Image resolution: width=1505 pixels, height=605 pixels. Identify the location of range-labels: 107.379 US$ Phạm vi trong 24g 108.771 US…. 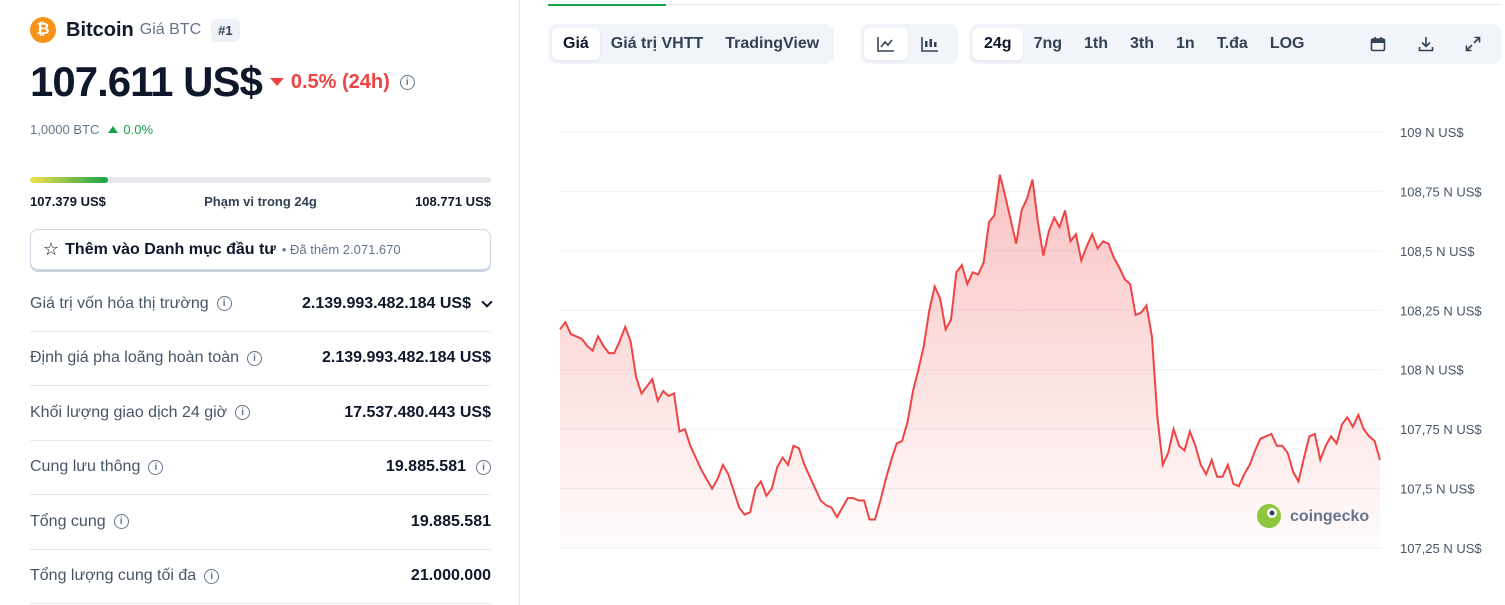
(260, 201).